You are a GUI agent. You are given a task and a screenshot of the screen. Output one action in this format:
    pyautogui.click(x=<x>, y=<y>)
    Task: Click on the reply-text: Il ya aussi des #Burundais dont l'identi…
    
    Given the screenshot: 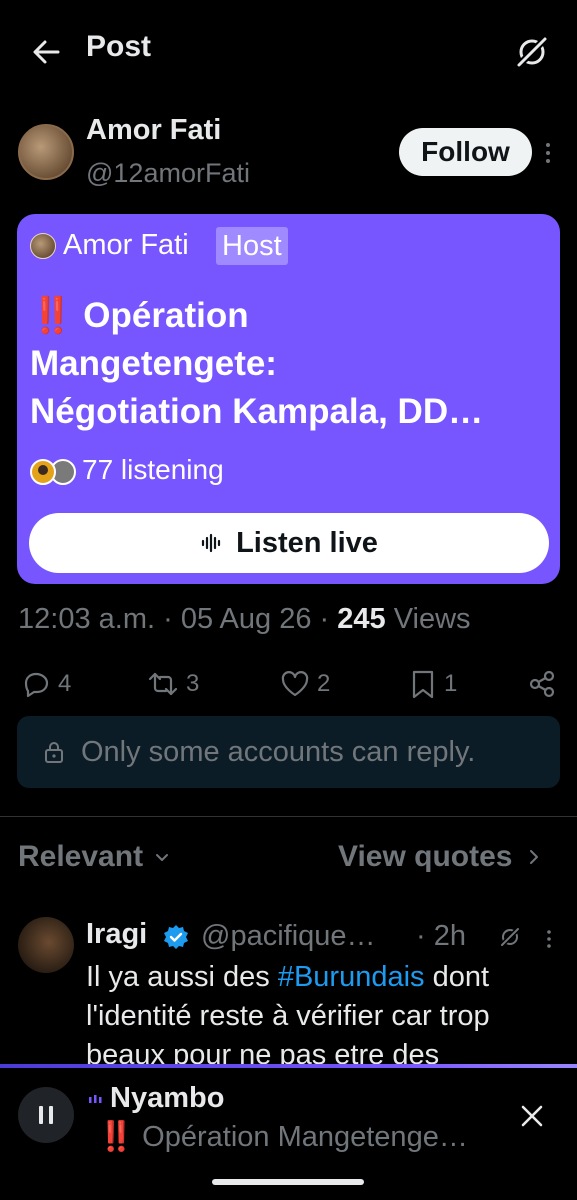 What is the action you would take?
    pyautogui.click(x=326, y=1011)
    